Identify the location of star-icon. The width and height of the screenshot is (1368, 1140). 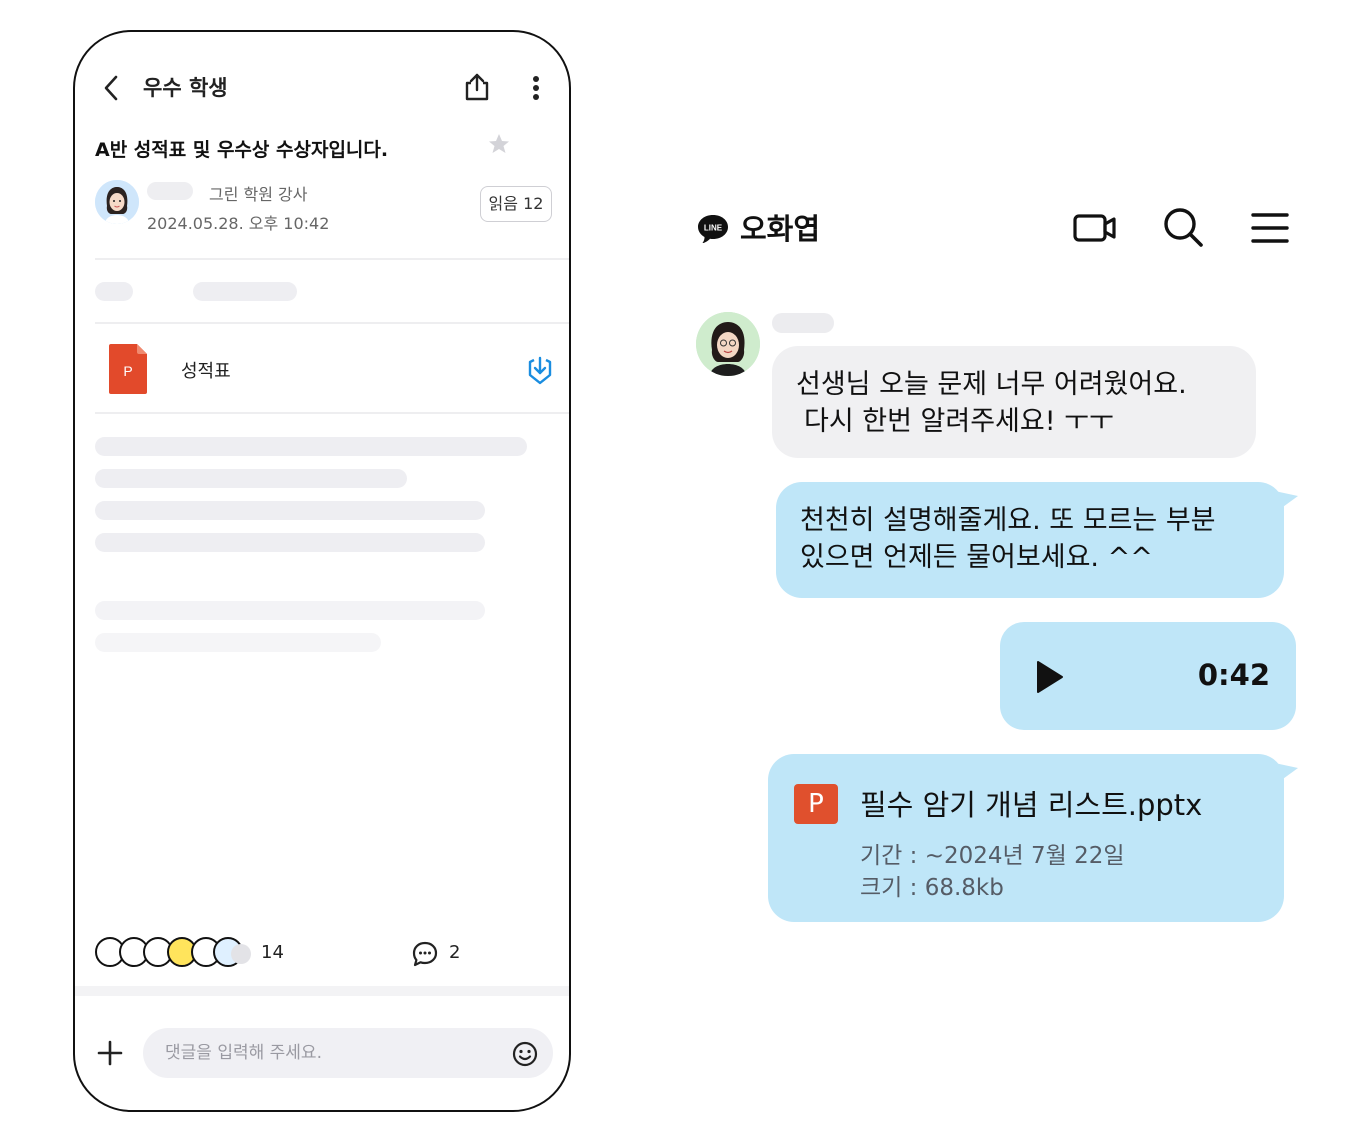
(499, 144).